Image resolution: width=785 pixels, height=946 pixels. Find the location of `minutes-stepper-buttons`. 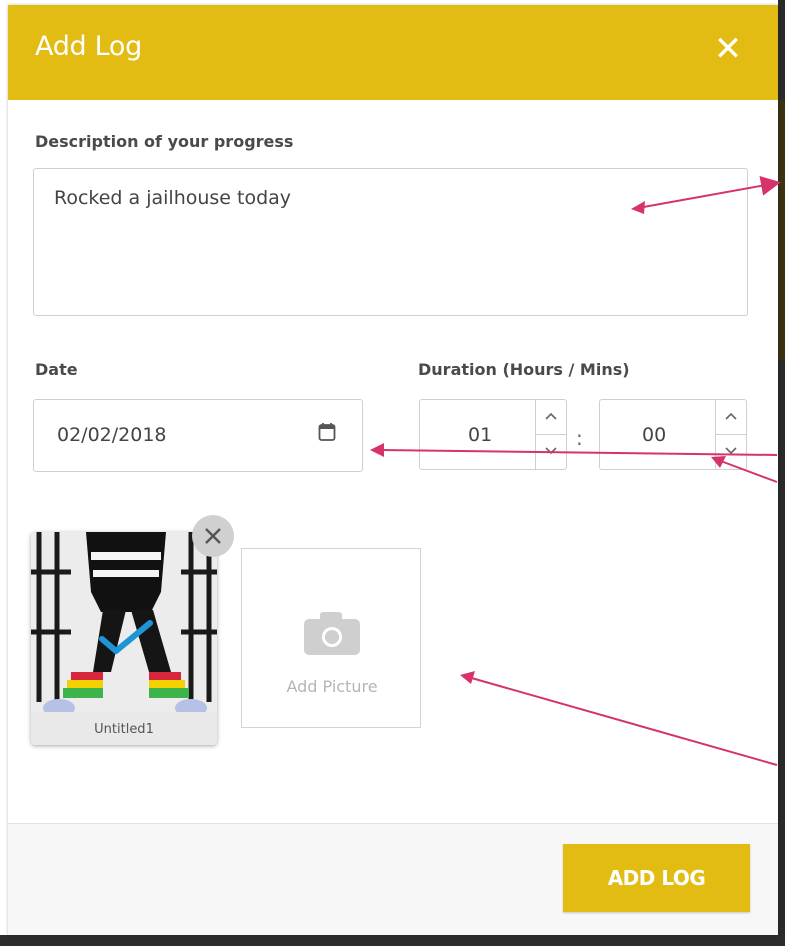

minutes-stepper-buttons is located at coordinates (730, 434).